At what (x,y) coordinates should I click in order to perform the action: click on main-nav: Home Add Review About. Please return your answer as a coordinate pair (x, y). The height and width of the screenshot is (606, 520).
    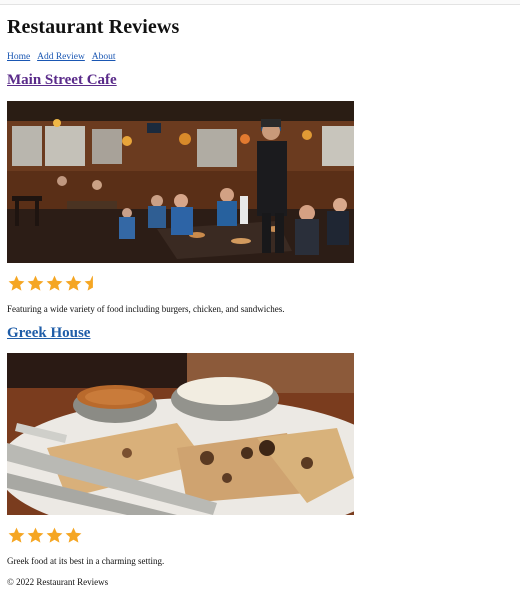
    Looking at the image, I should click on (63, 57).